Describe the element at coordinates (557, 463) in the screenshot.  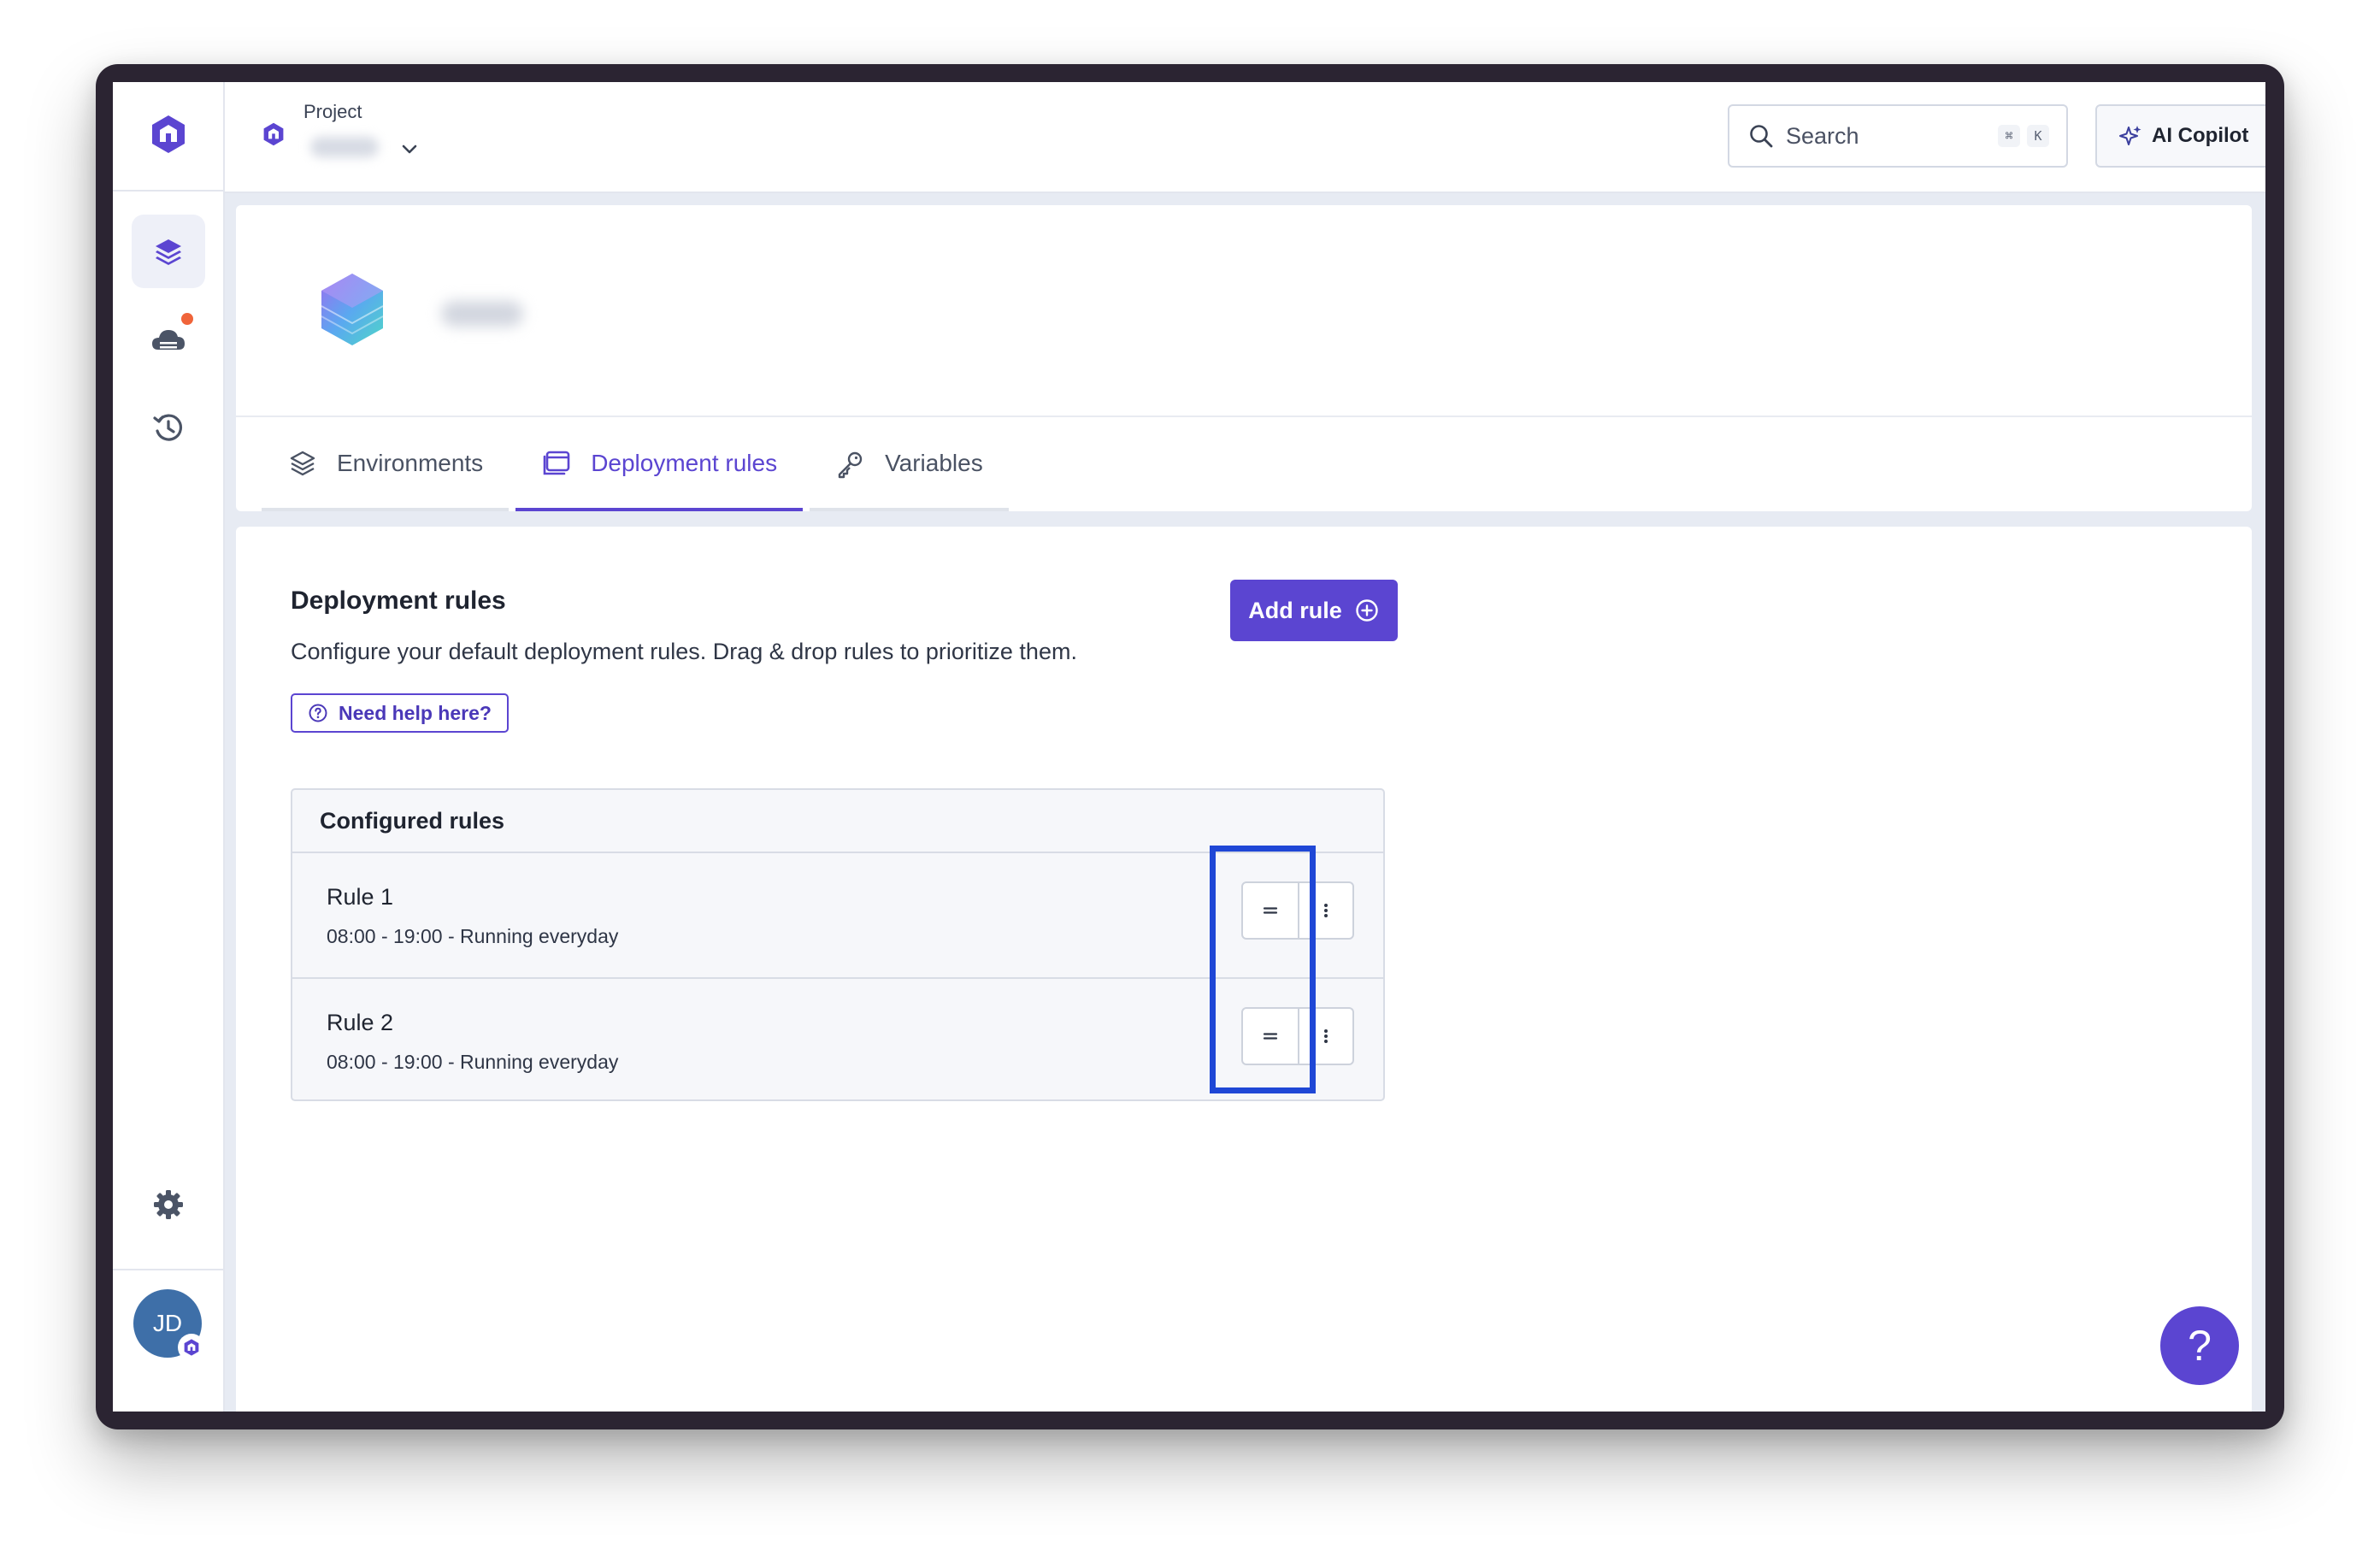
I see `window-icon` at that location.